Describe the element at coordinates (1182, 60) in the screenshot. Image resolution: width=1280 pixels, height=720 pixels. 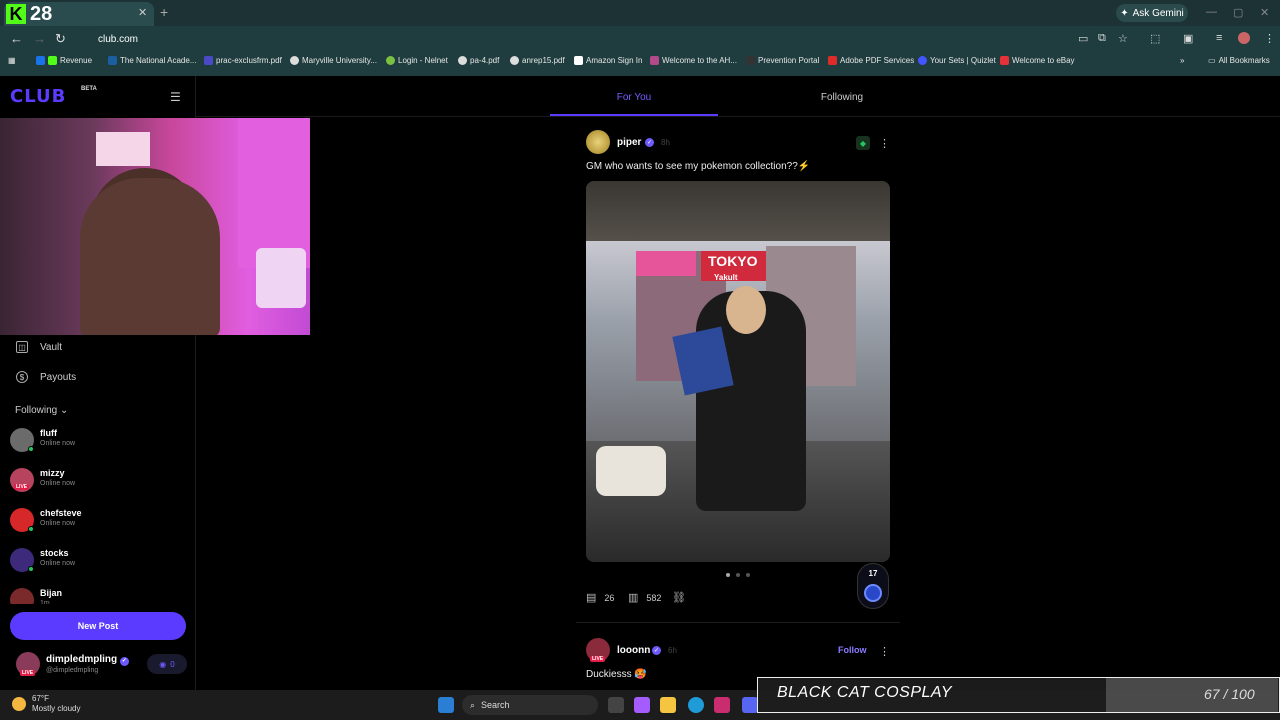
I see `bookmarks-overflow-icon: »` at that location.